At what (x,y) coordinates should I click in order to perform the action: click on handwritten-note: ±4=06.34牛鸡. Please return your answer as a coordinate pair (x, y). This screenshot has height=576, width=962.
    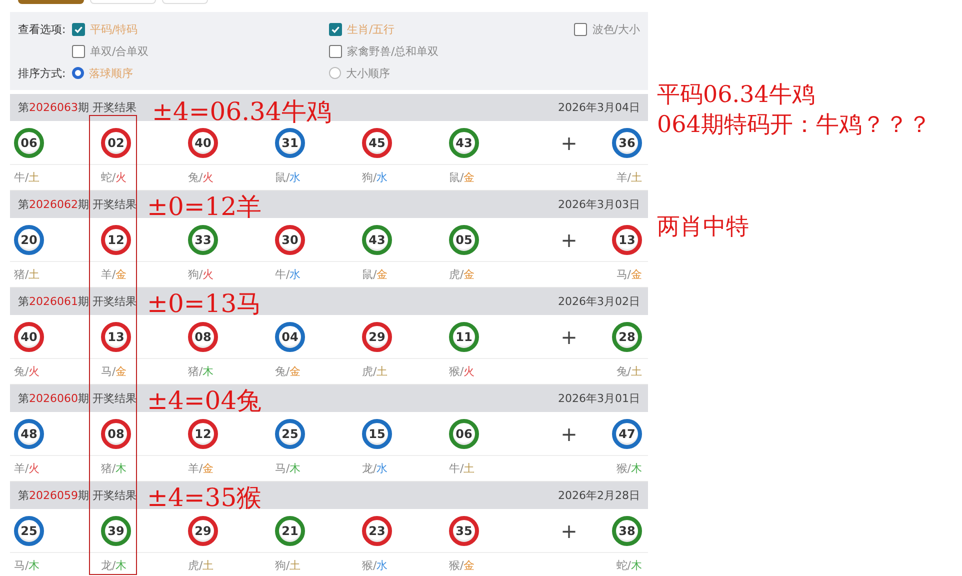
    Looking at the image, I should click on (242, 111).